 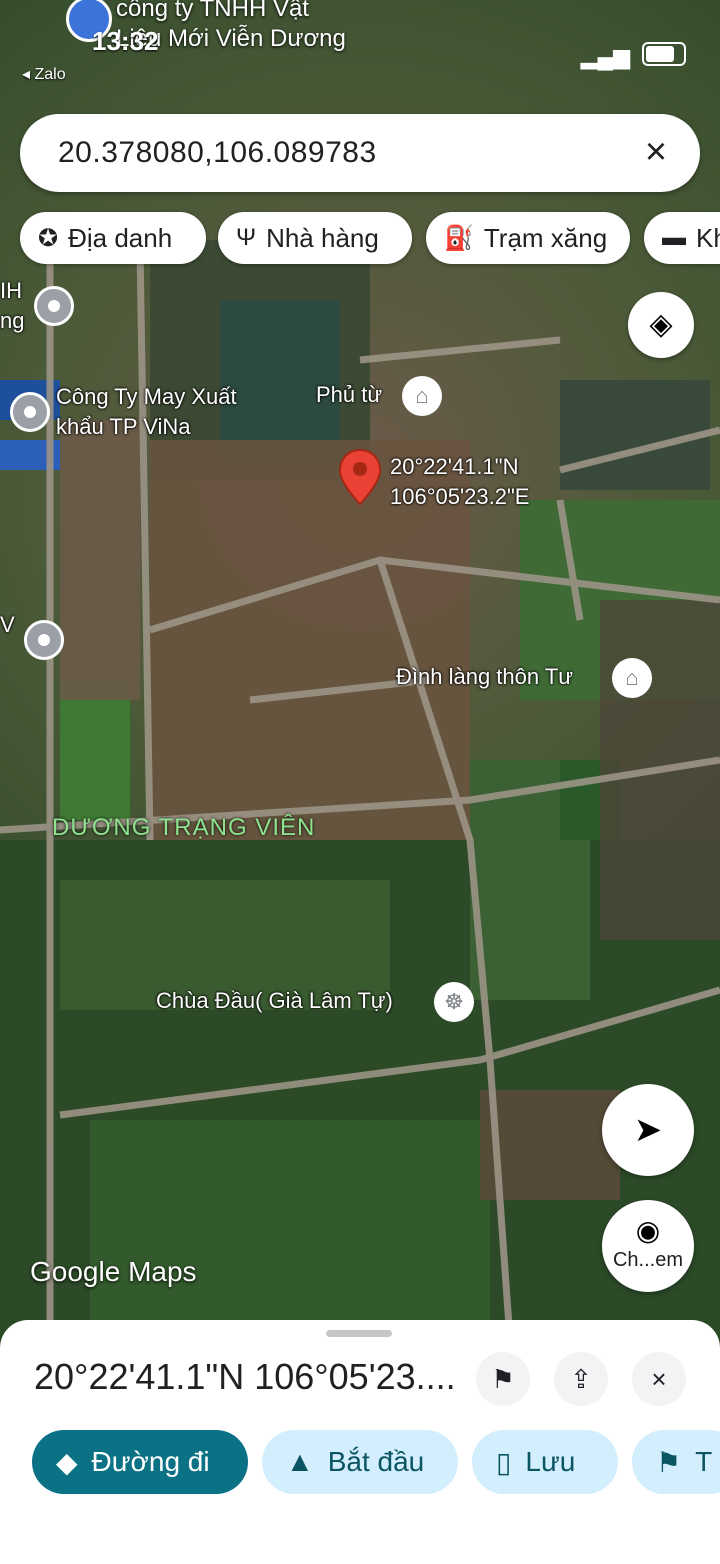 I want to click on my-location-button: ➤, so click(x=648, y=1130).